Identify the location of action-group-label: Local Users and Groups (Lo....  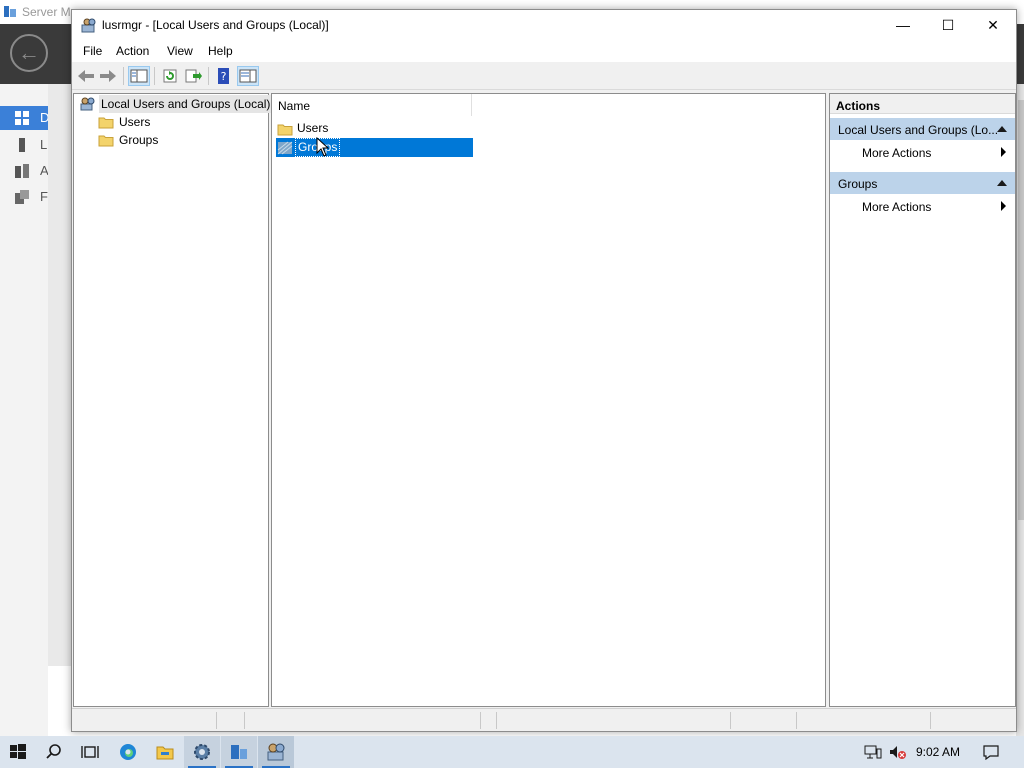
(918, 130).